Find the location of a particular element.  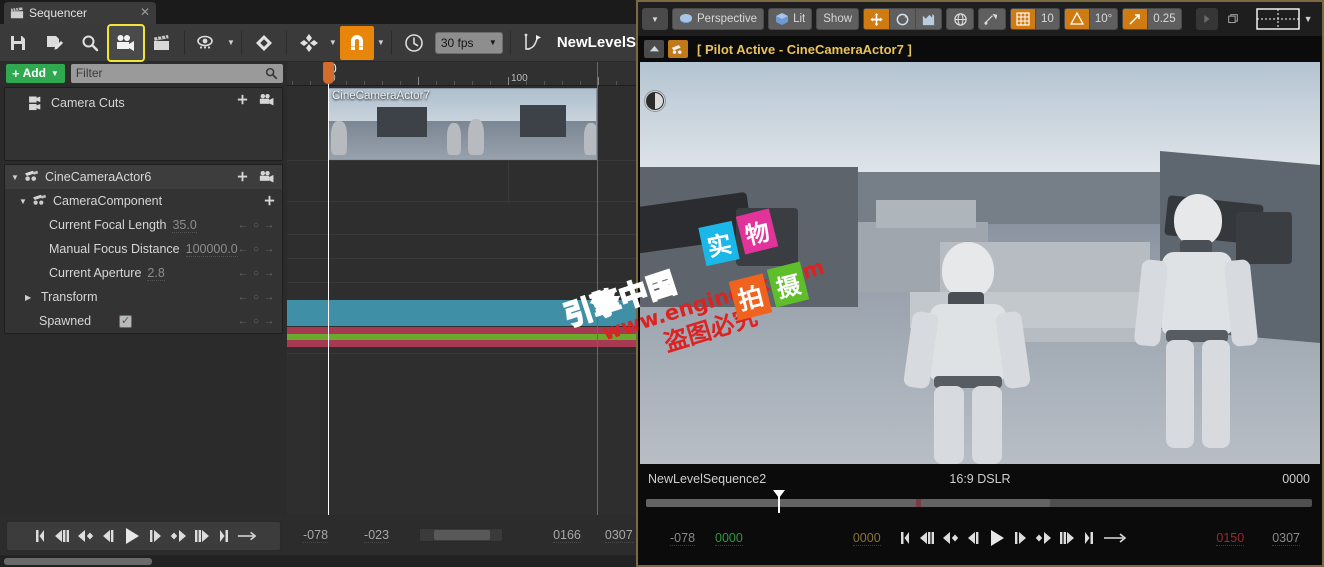

actor-camera-button is located at coordinates (267, 177).